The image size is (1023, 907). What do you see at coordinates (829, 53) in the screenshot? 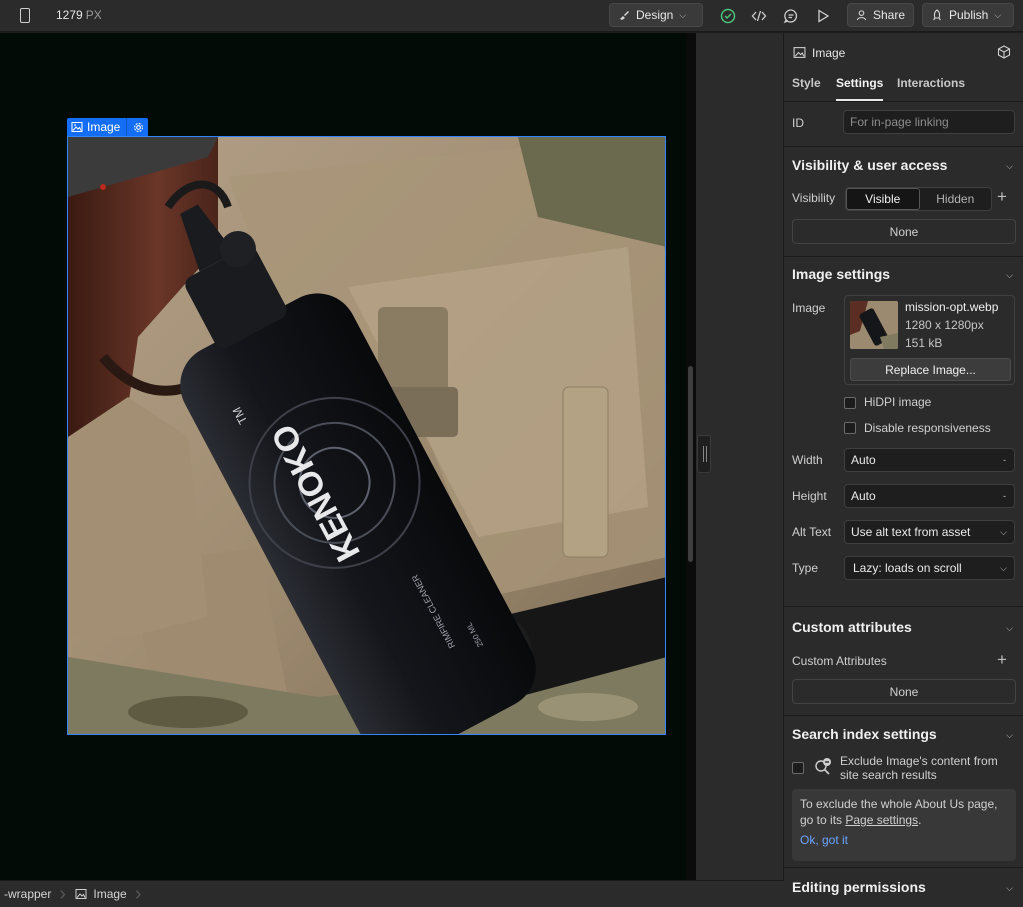
I see `panel-element-title: Image` at bounding box center [829, 53].